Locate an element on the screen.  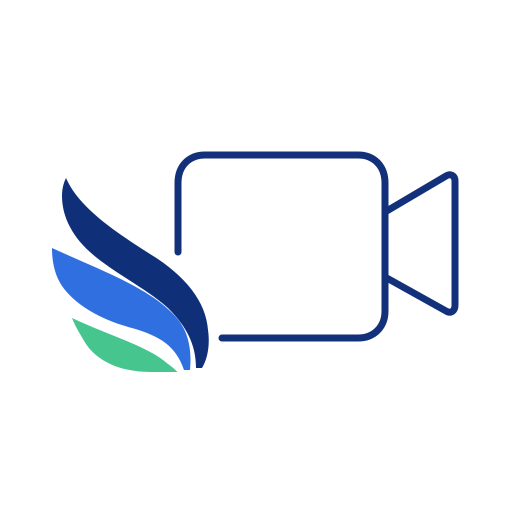
camera-lens-outline is located at coordinates (420, 243).